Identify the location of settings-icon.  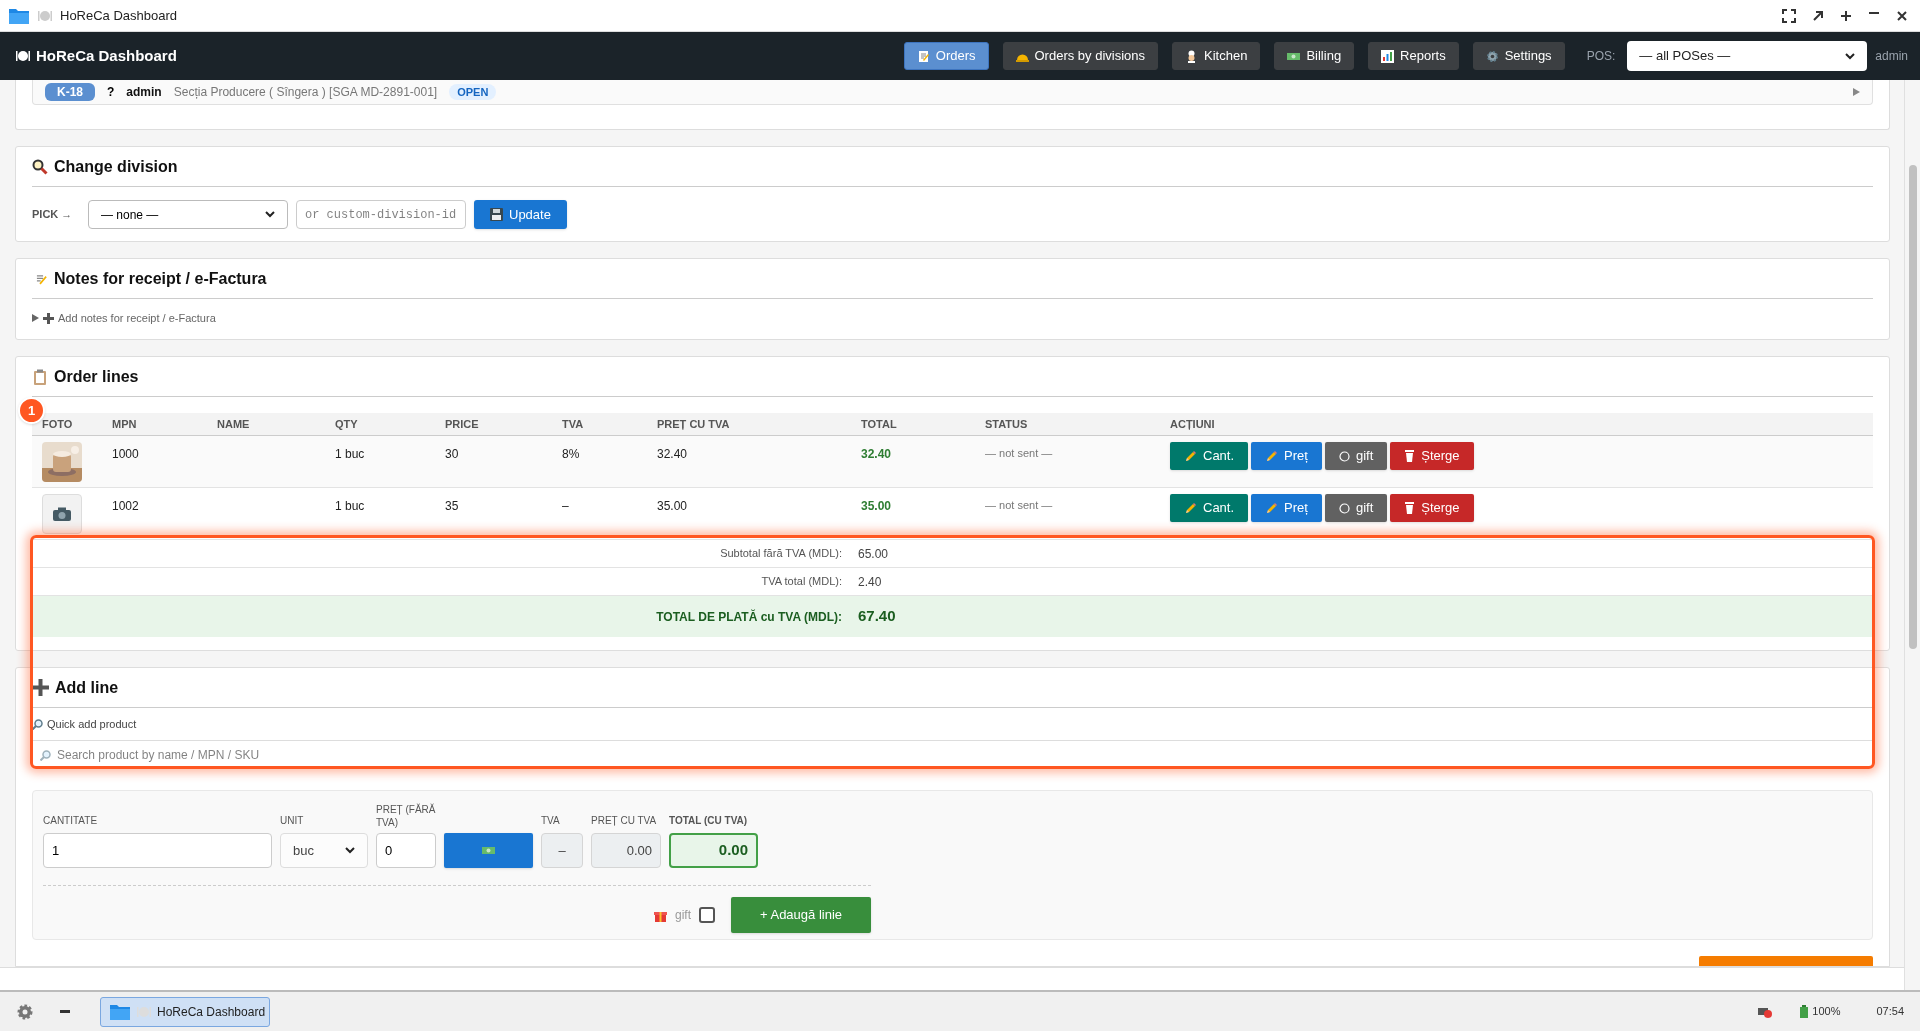
(25, 1011).